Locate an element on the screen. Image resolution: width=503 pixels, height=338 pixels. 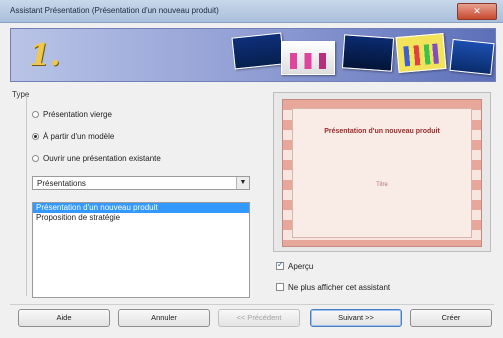
close-icon: ✕ is located at coordinates (477, 11).